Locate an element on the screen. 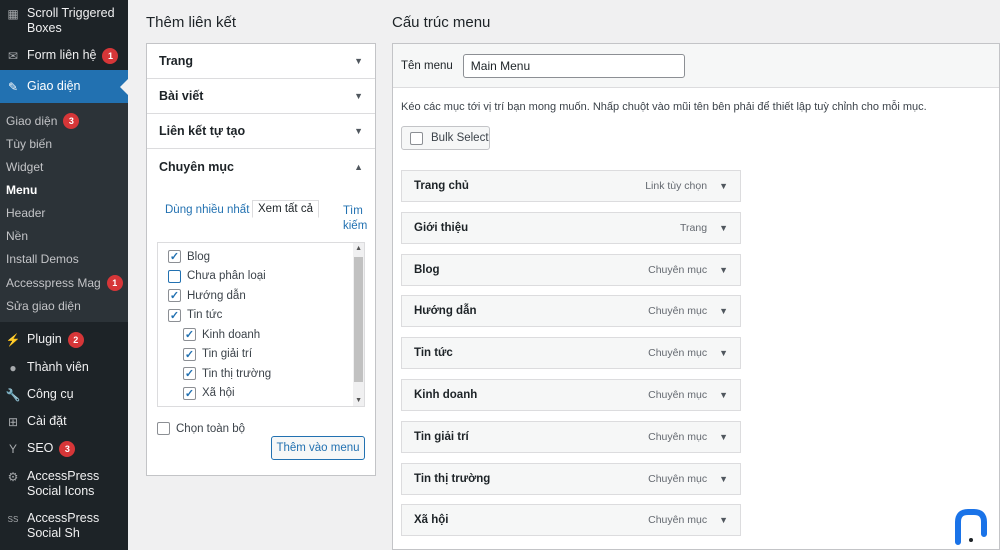 This screenshot has width=1000, height=550. sidebar-item-giao-dien: ✎ Giao diện is located at coordinates (64, 86).